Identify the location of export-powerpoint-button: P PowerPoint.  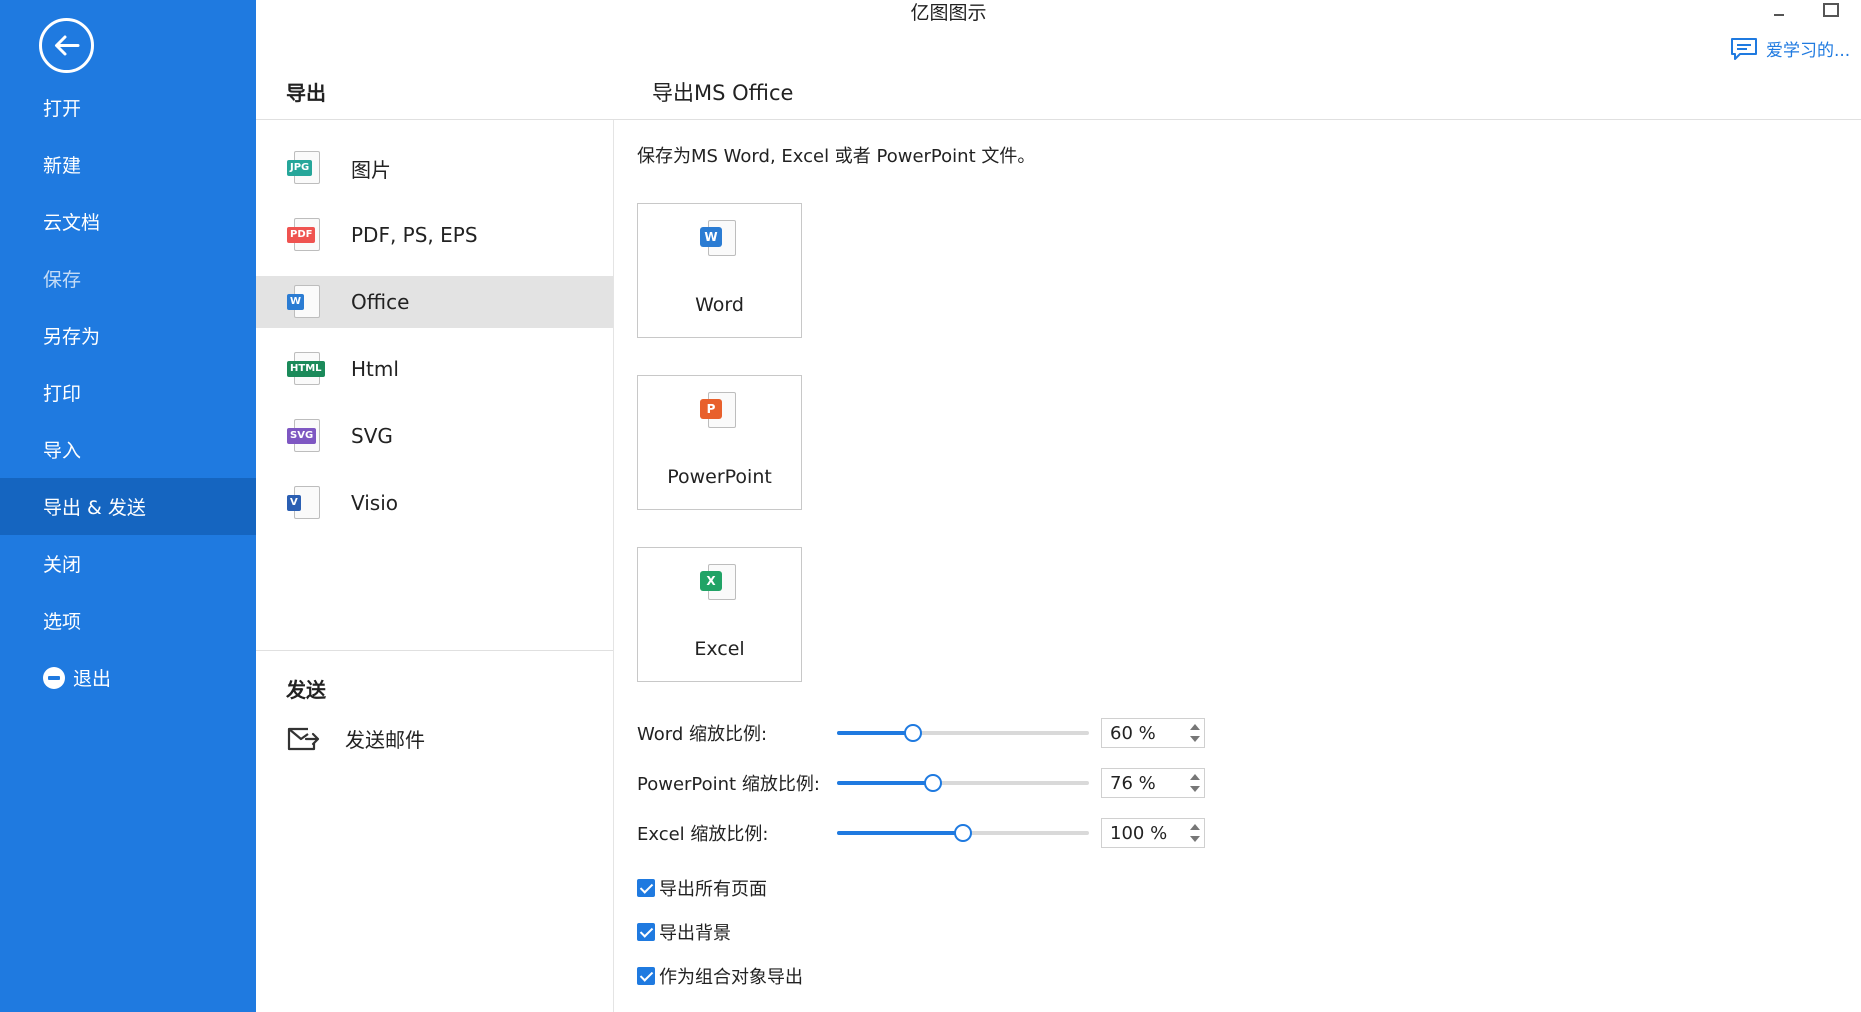
(719, 442).